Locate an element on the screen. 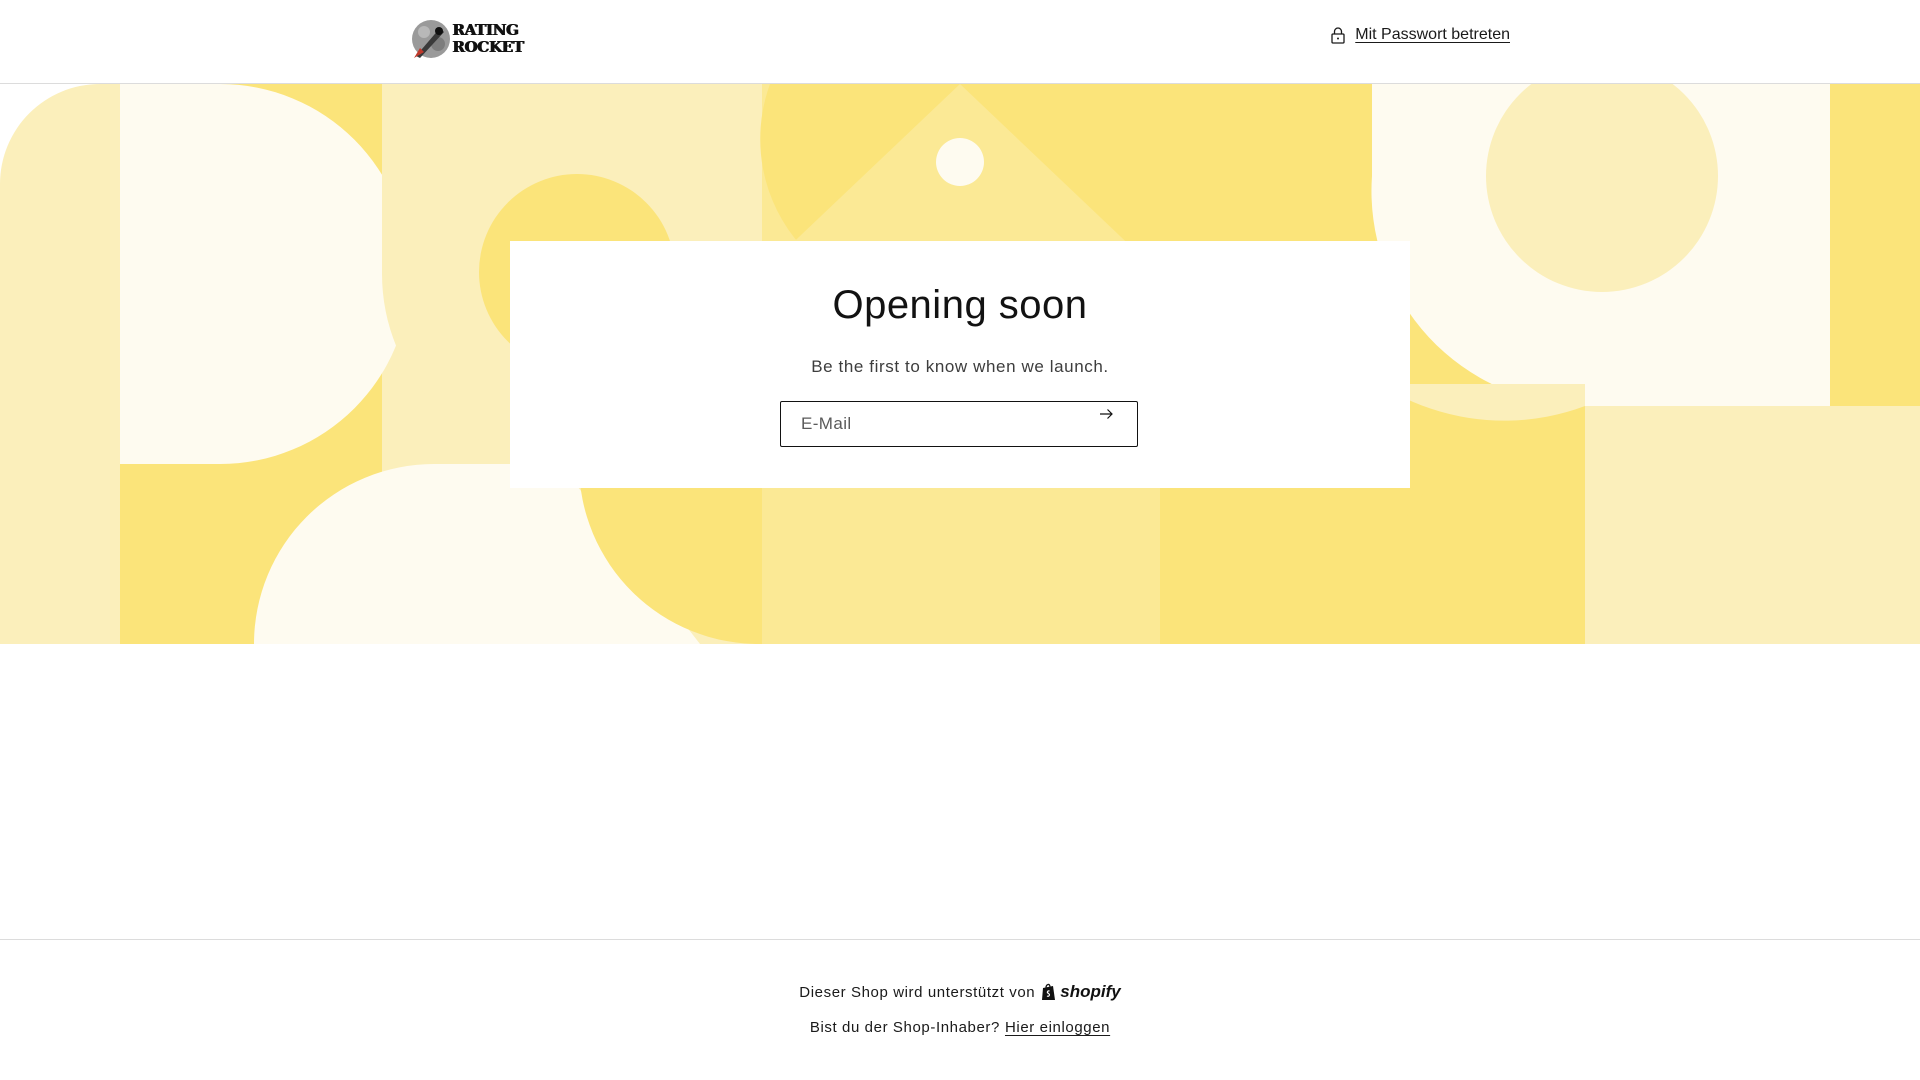 This screenshot has height=1080, width=1920. owner-question: Bist du der Shop-Inhaber? is located at coordinates (904, 1027).